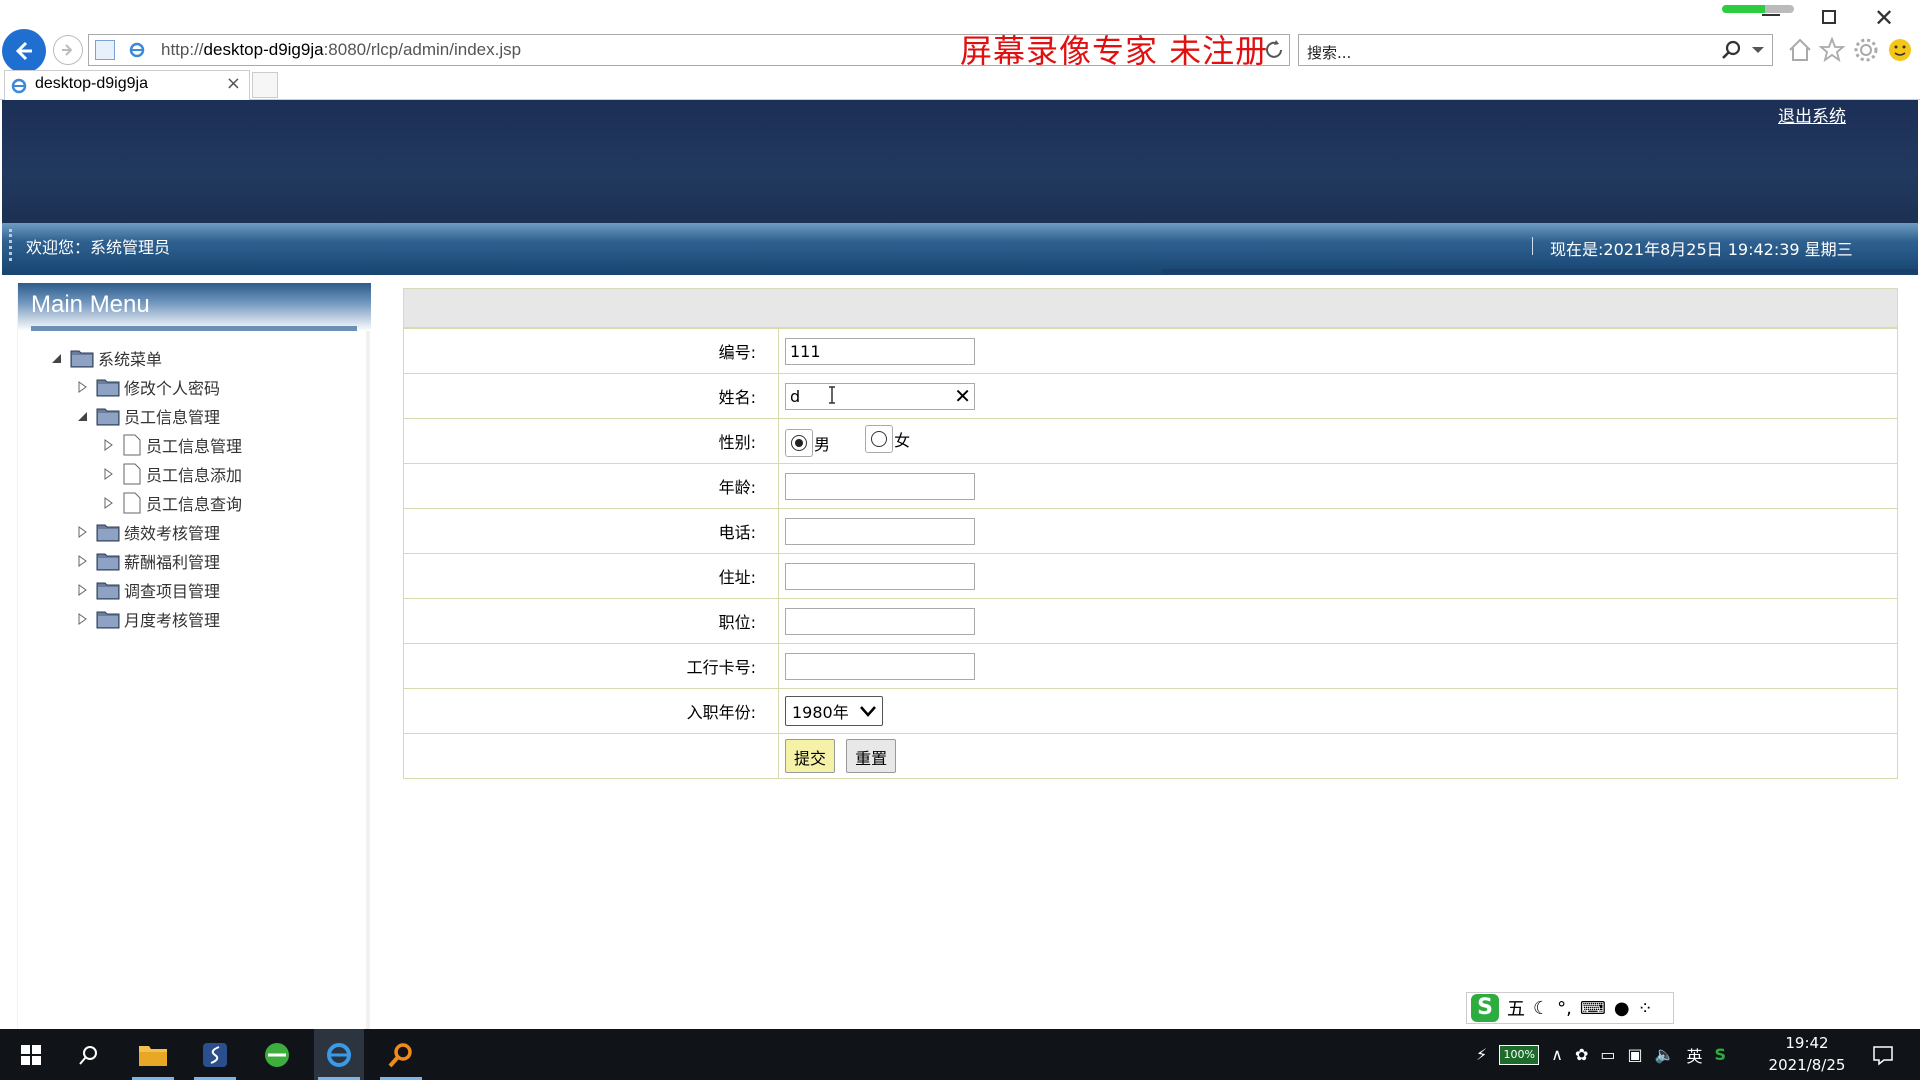 Image resolution: width=1920 pixels, height=1080 pixels. Describe the element at coordinates (1883, 1054) in the screenshot. I see `notification-button` at that location.